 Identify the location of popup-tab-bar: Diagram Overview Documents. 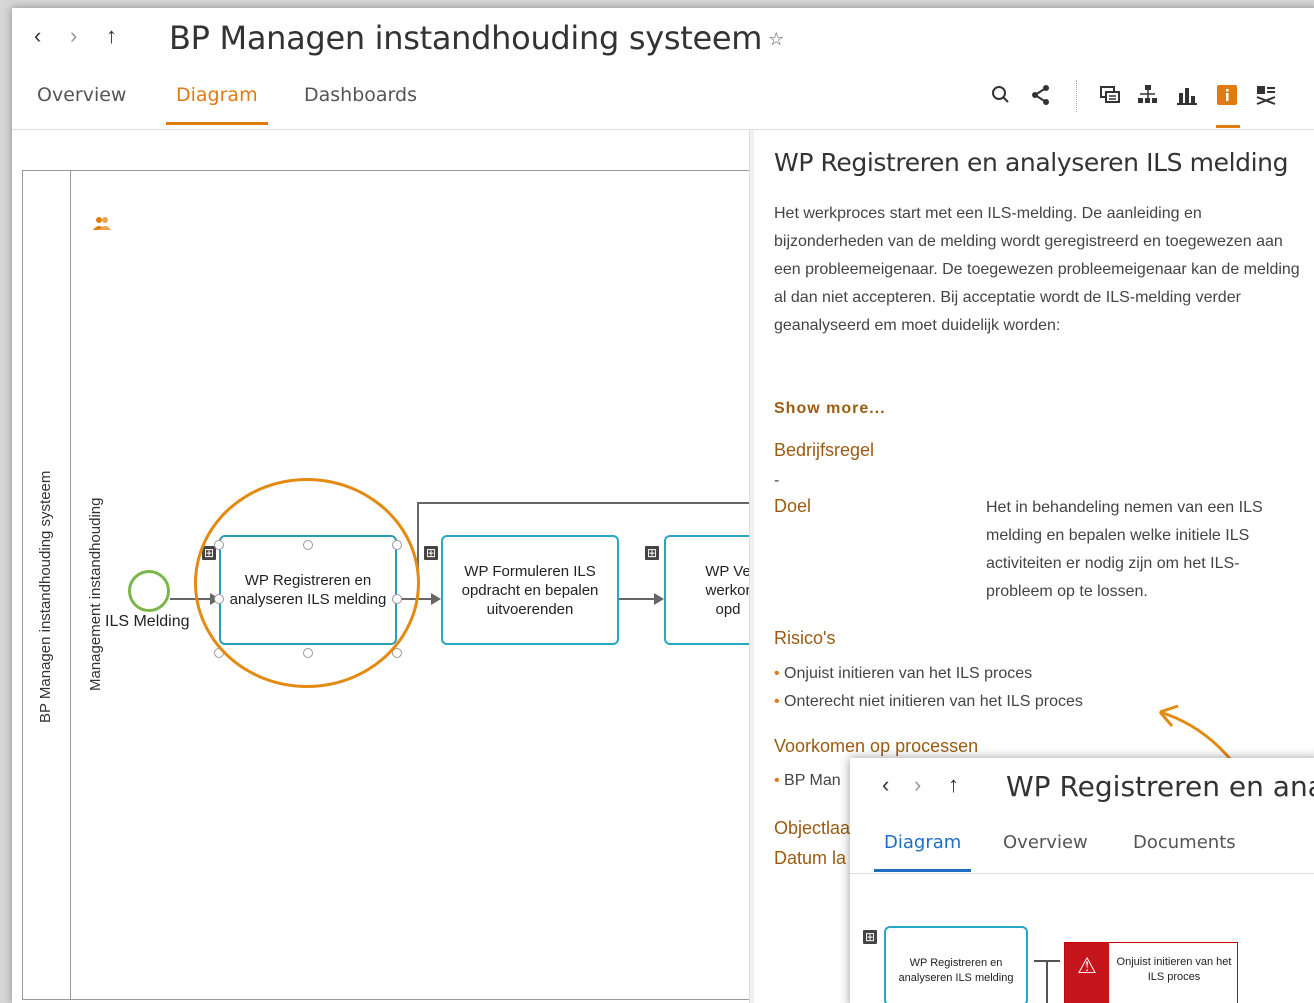
(1082, 846).